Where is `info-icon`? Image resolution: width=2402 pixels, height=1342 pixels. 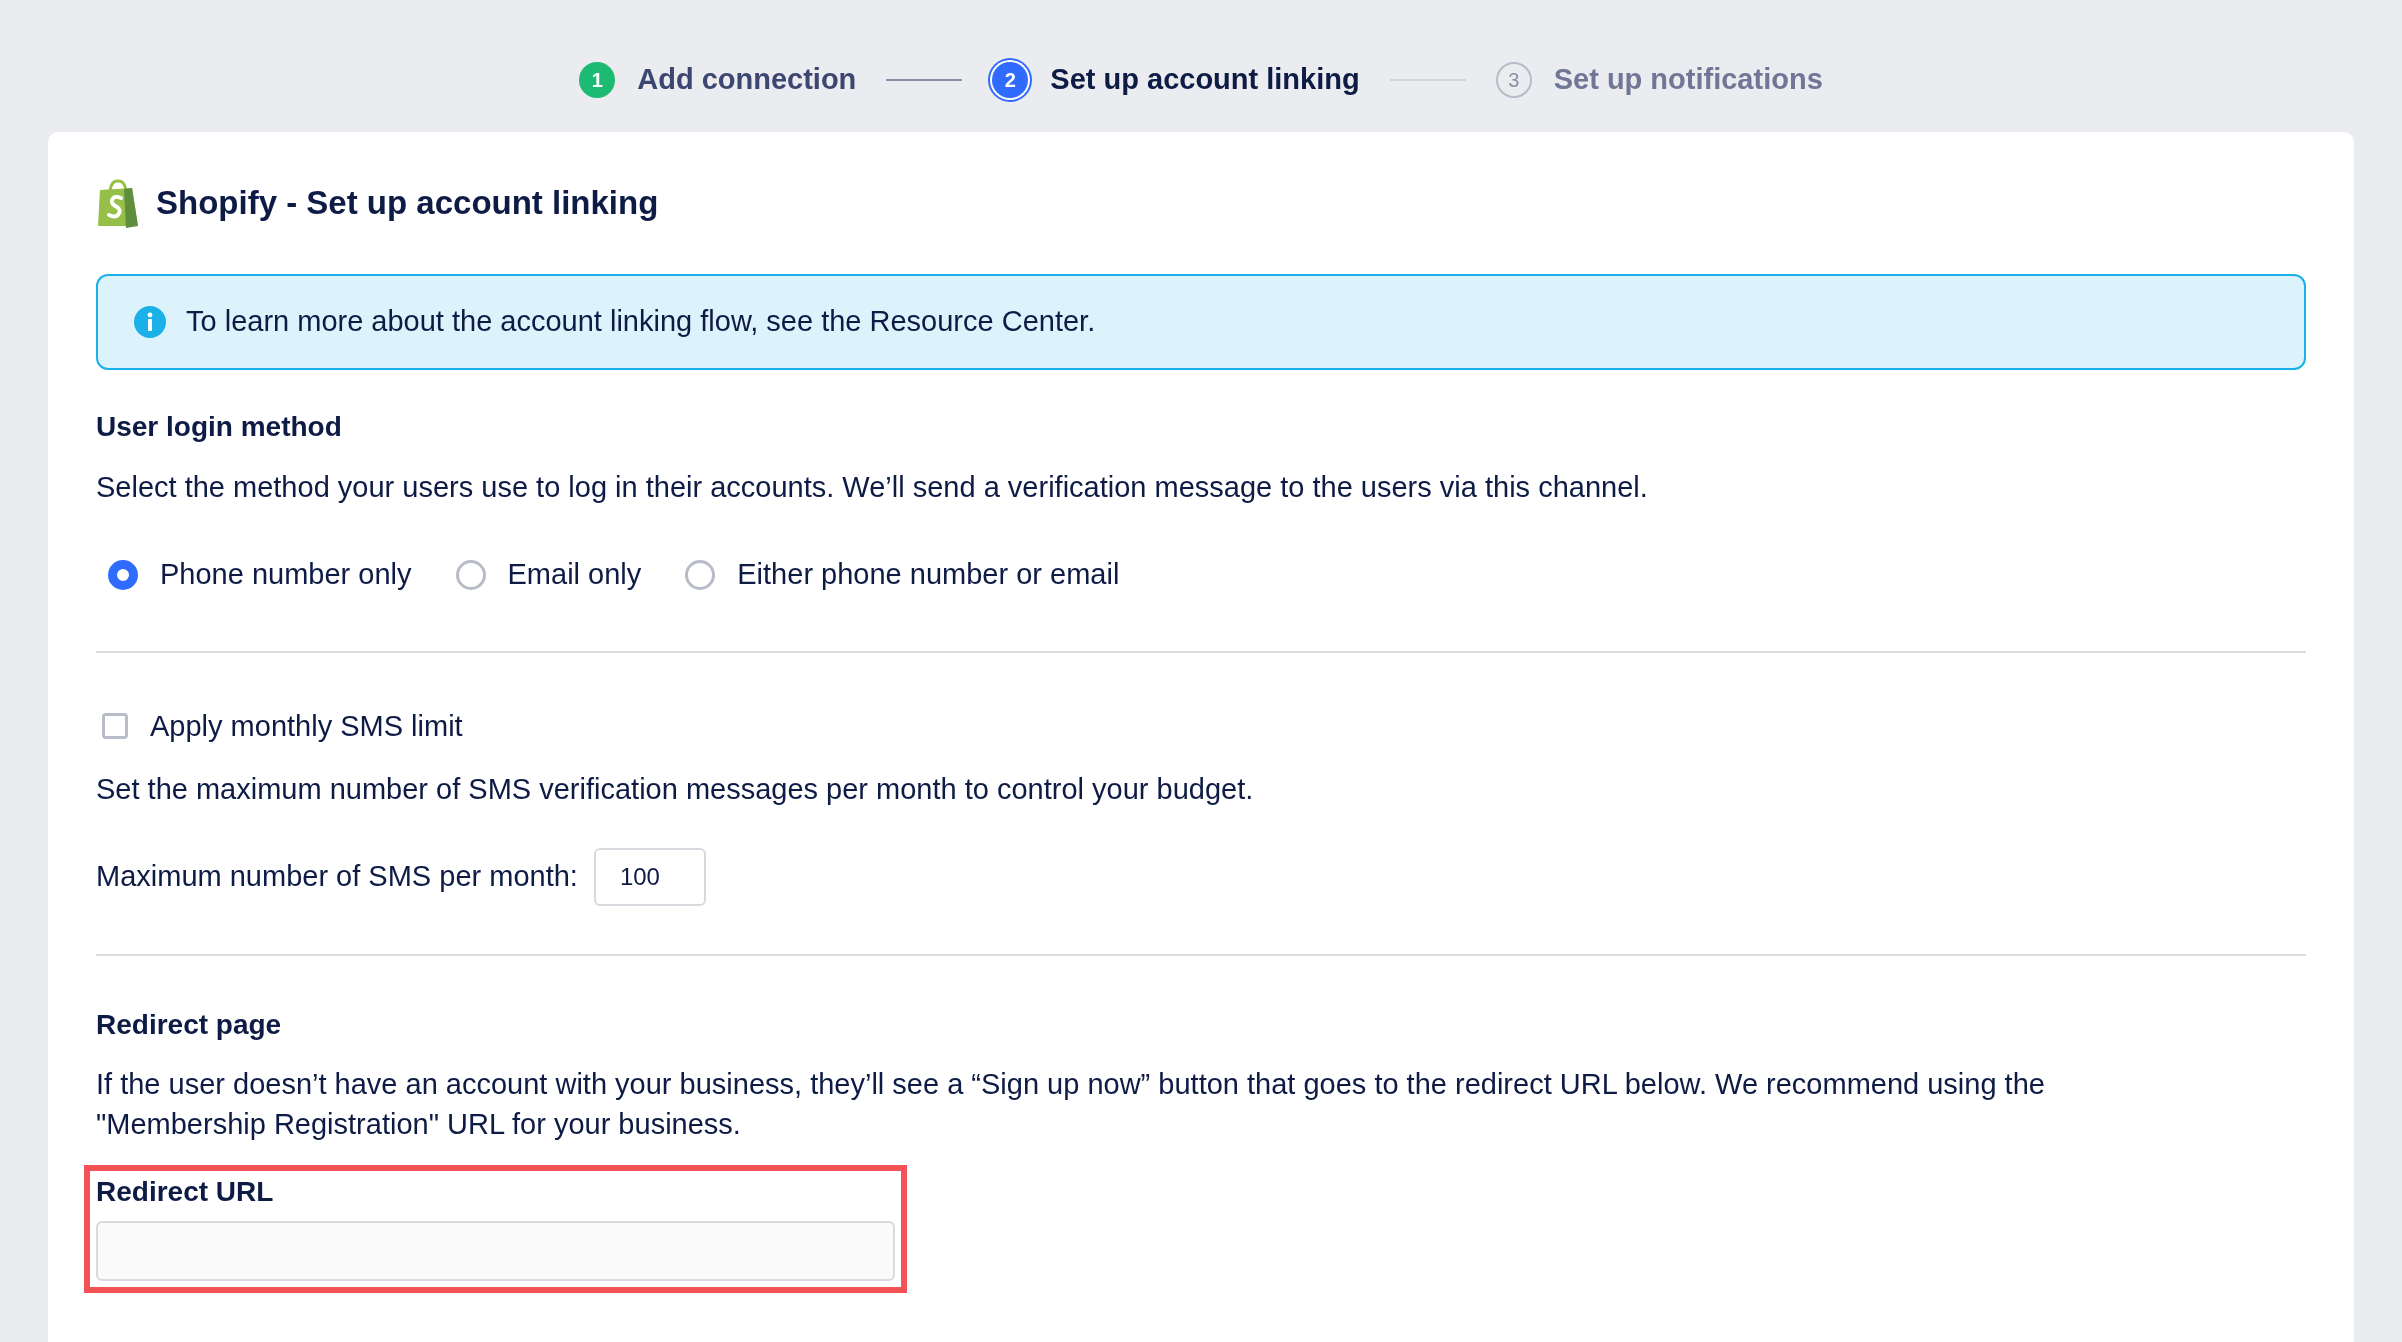
info-icon is located at coordinates (150, 321).